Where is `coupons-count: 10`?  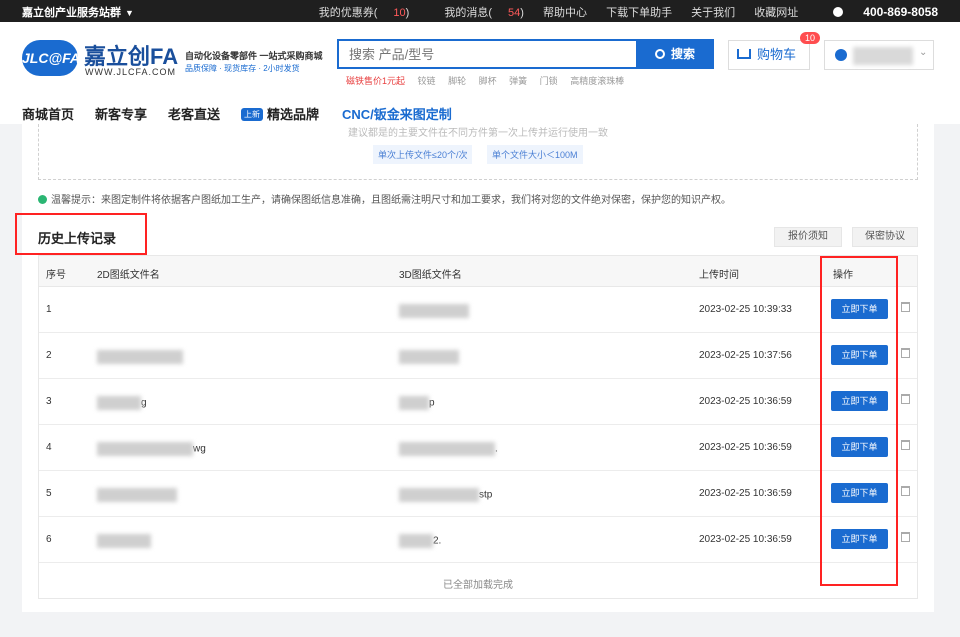
coupons-count: 10 is located at coordinates (399, 13).